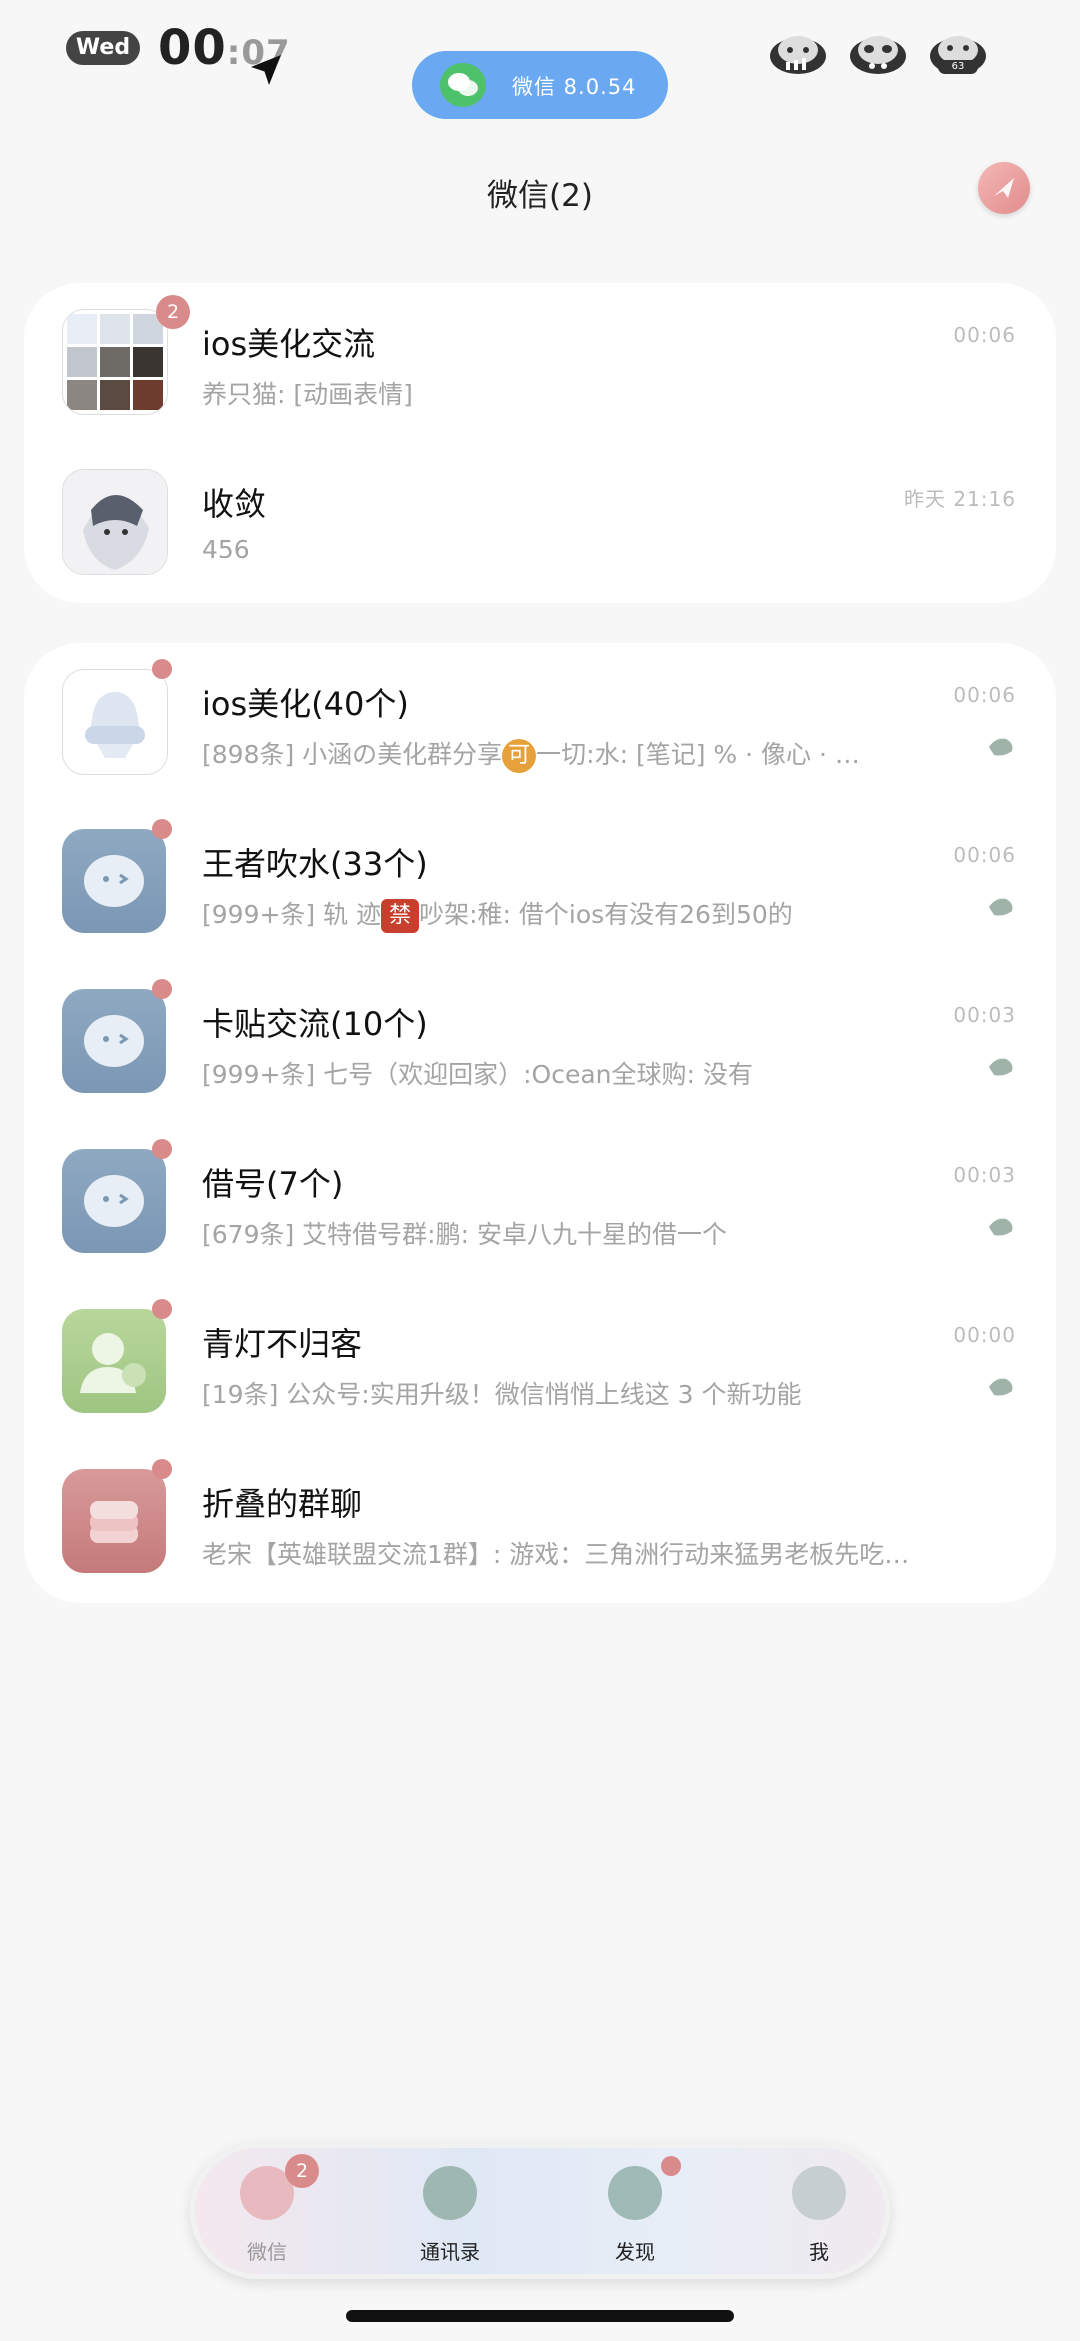 Image resolution: width=1080 pixels, height=2341 pixels. What do you see at coordinates (984, 1335) in the screenshot?
I see `chat-time: 00:00` at bounding box center [984, 1335].